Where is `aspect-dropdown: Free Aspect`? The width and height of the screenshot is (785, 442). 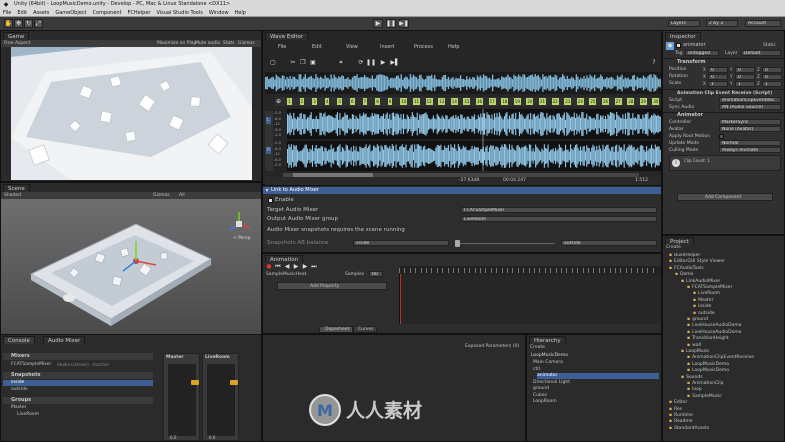
aspect-dropdown: Free Aspect is located at coordinates (17, 43).